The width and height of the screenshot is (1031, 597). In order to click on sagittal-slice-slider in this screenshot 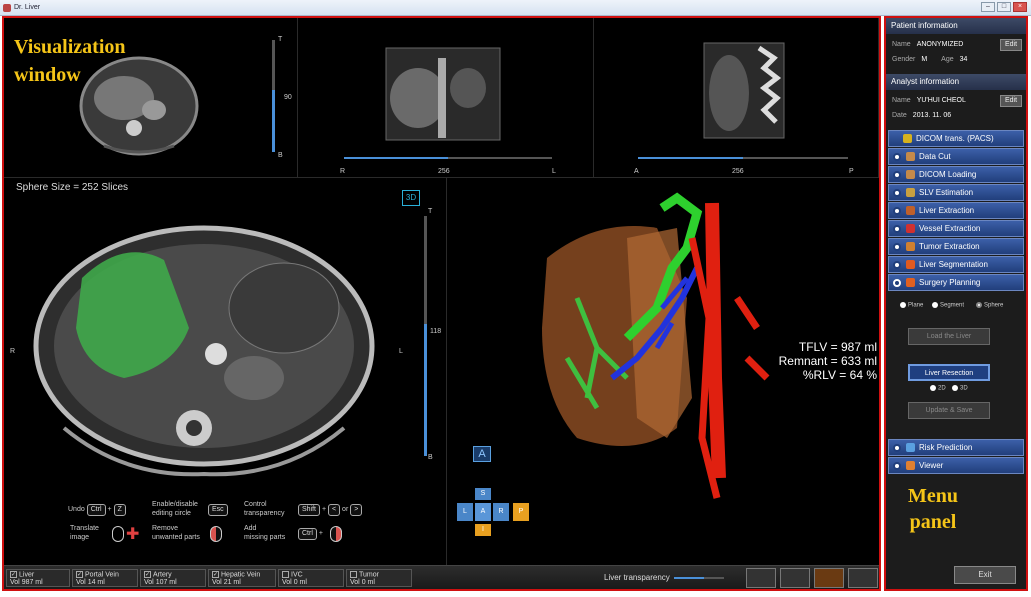, I will do `click(743, 158)`.